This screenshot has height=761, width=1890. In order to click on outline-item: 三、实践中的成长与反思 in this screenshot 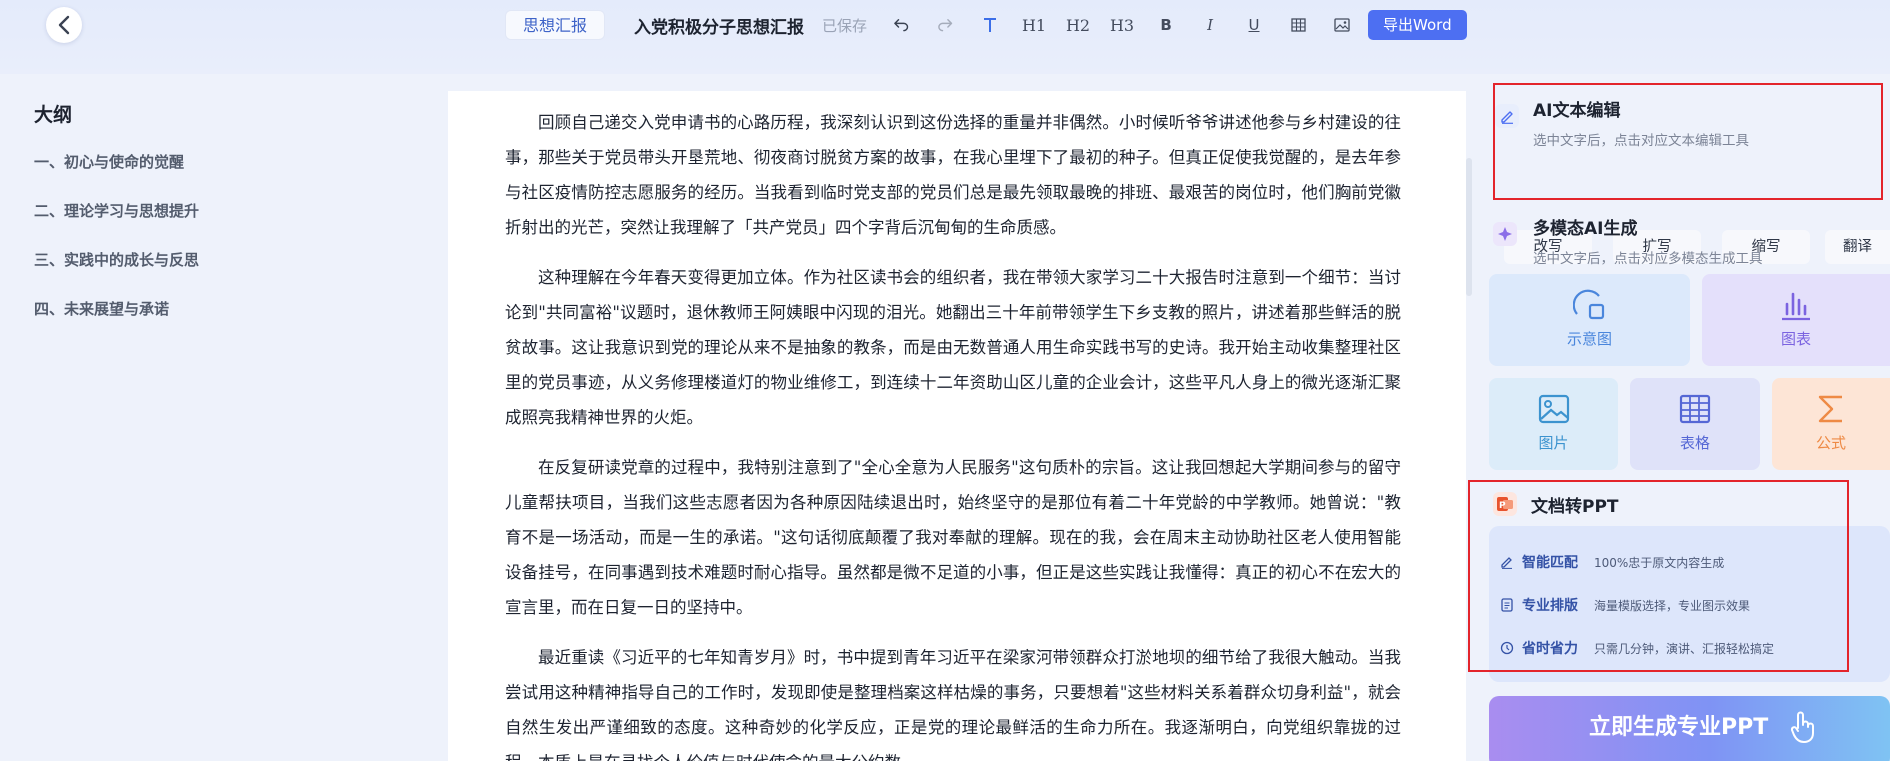, I will do `click(224, 269)`.